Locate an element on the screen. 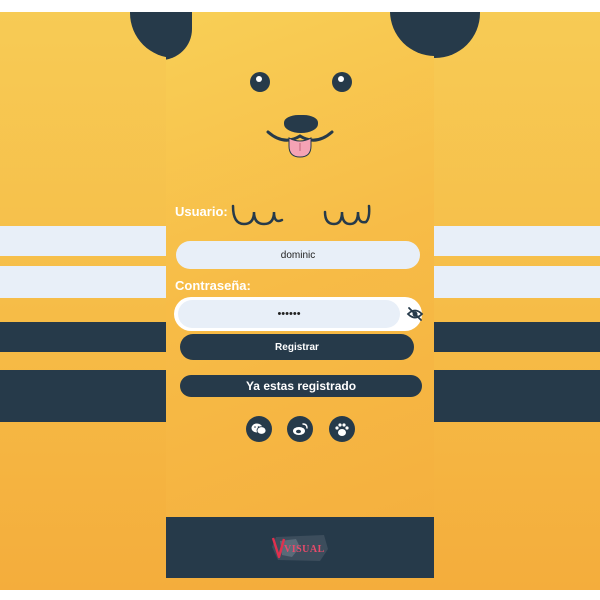 This screenshot has width=600, height=600. logo-text: VISUAL is located at coordinates (304, 549).